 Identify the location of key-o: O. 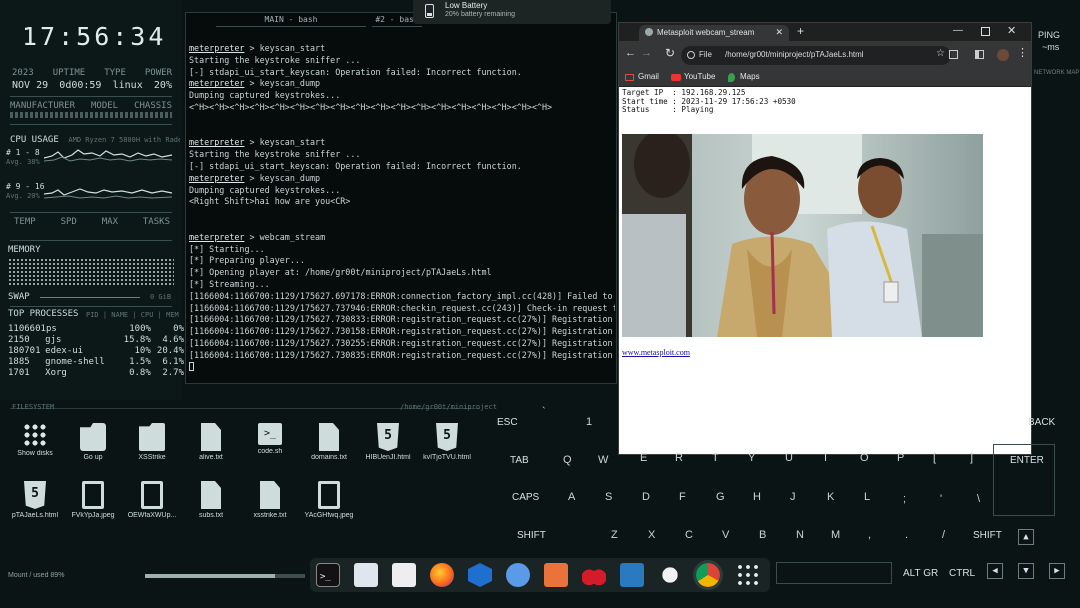
(864, 458).